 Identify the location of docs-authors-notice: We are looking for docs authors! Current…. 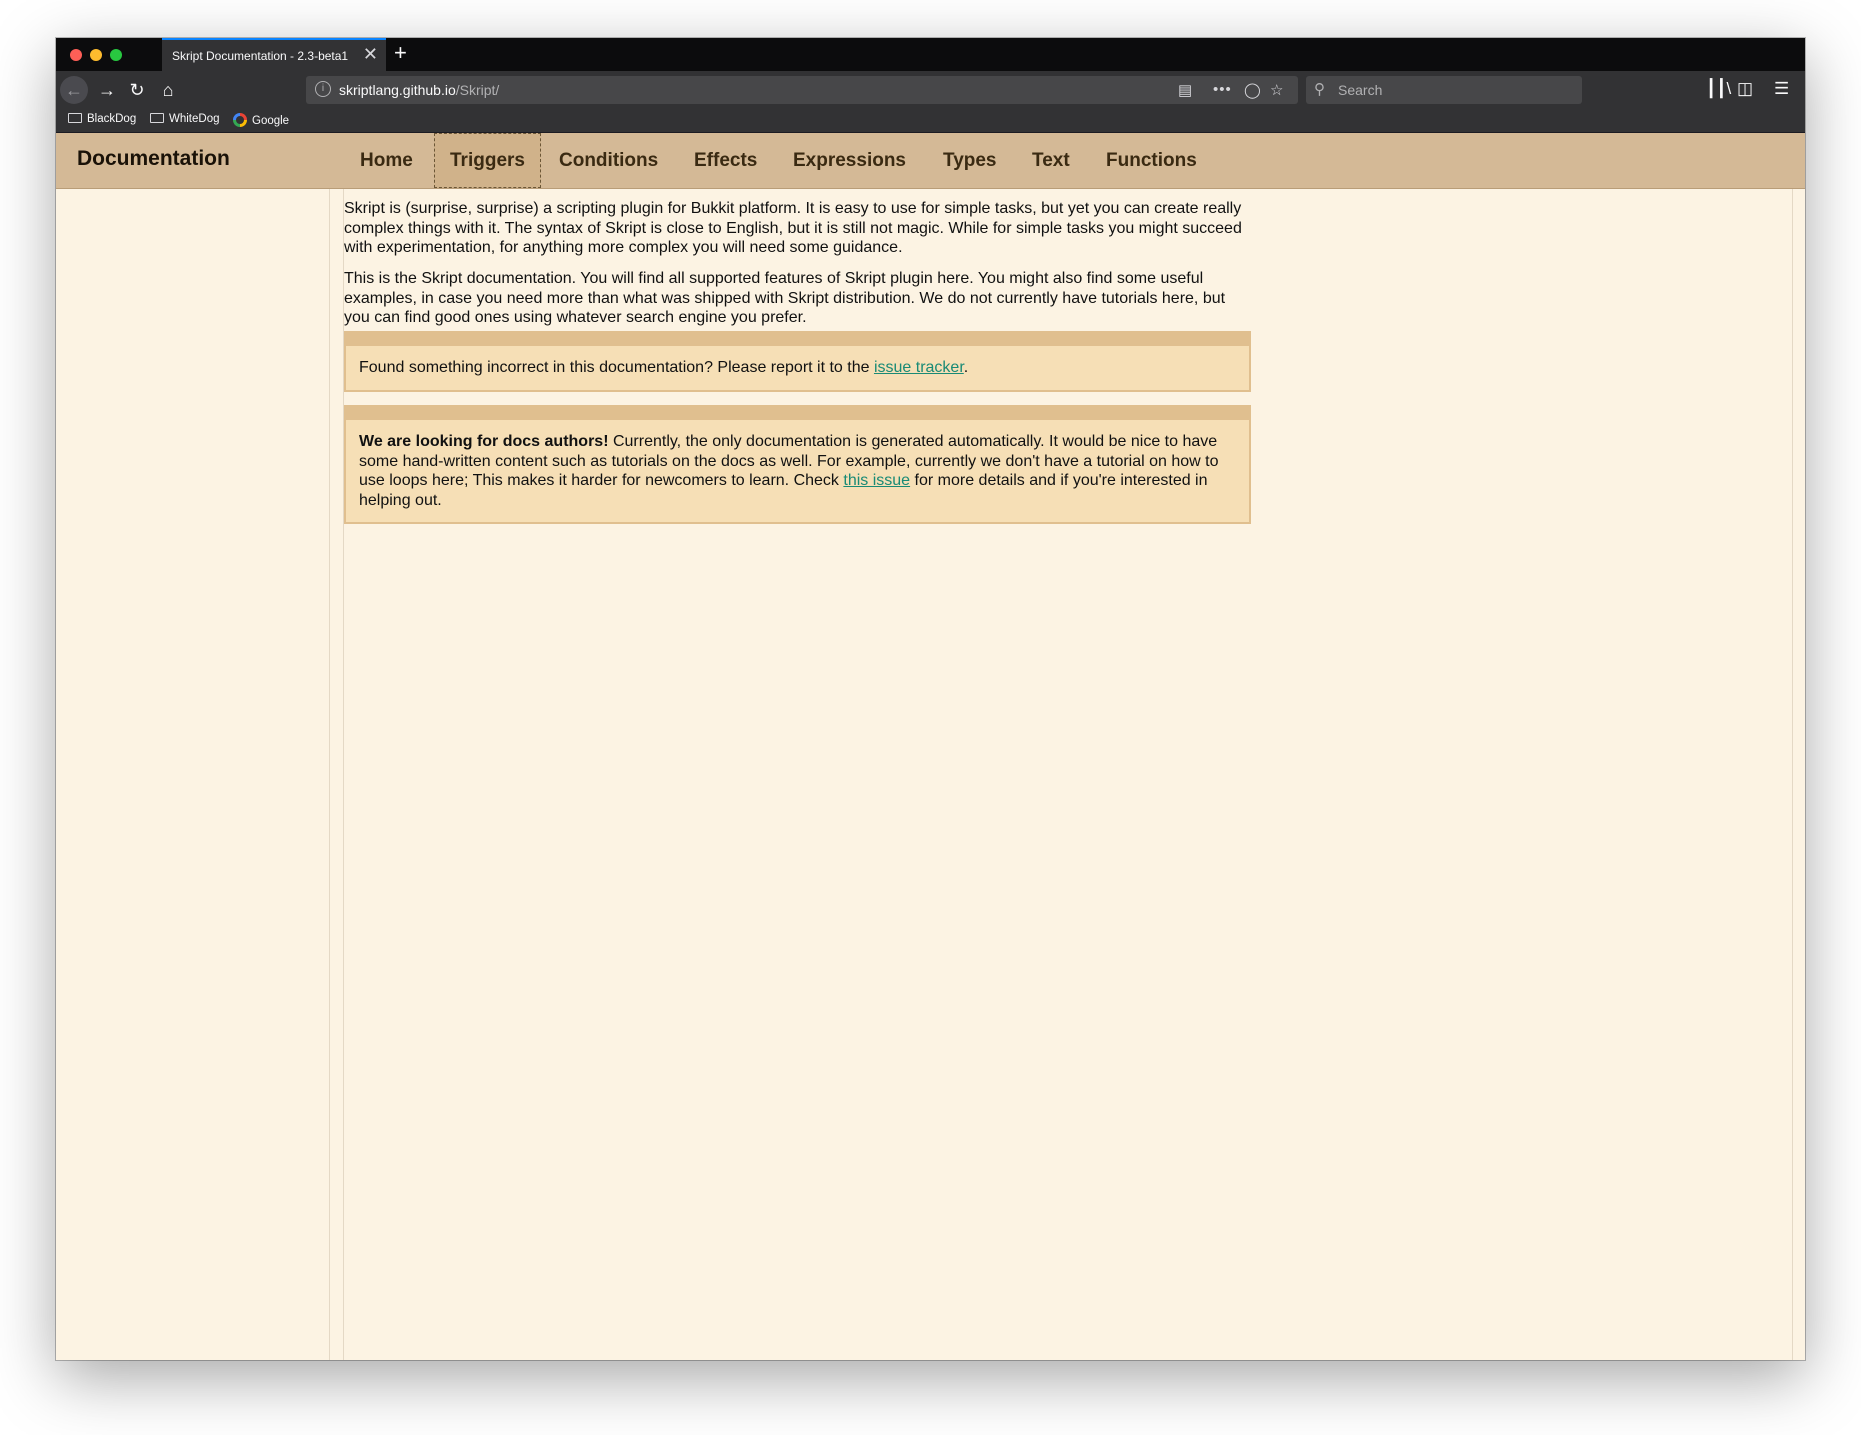
(797, 464).